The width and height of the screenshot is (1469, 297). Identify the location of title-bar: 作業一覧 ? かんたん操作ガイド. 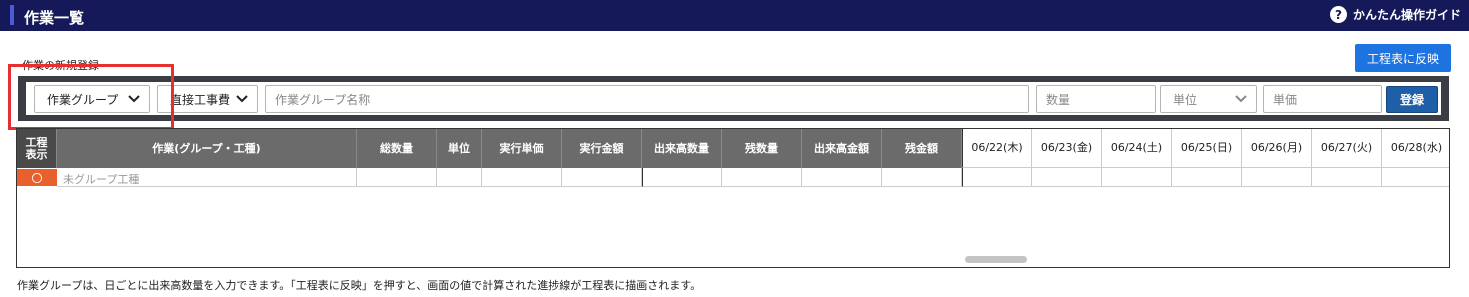
(734, 15).